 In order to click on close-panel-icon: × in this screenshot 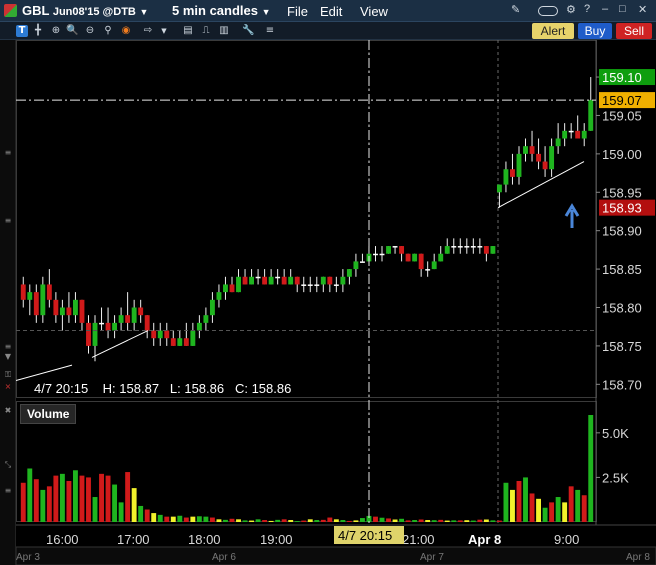, I will do `click(8, 386)`.